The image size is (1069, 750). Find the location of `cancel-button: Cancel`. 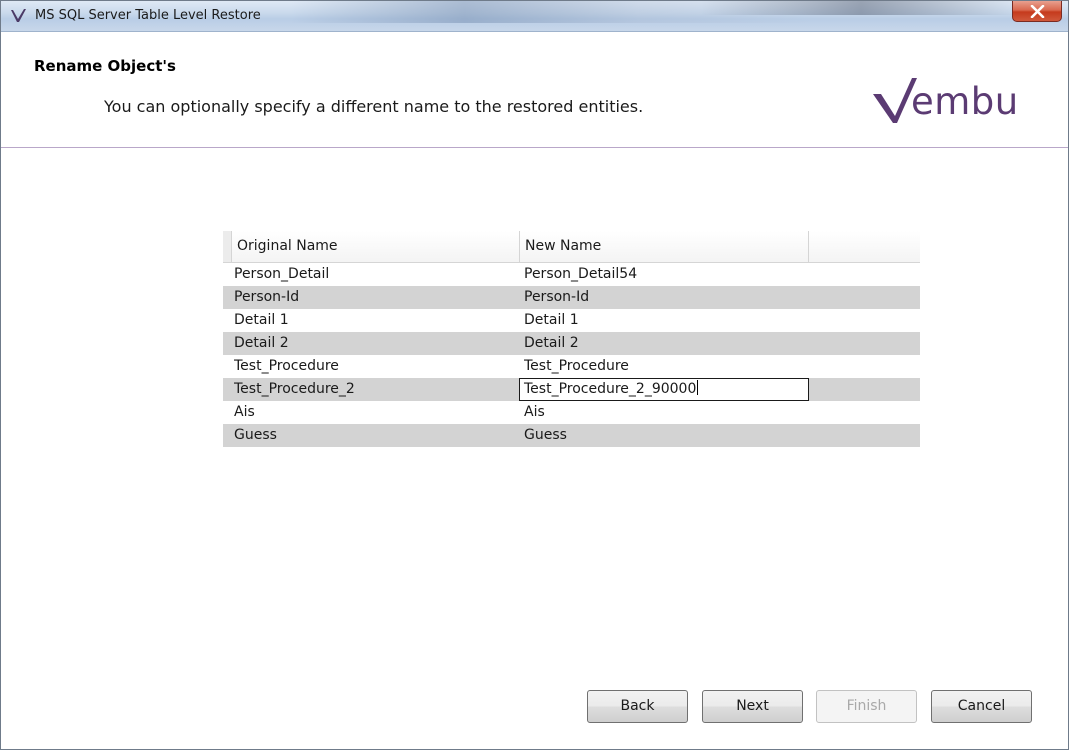

cancel-button: Cancel is located at coordinates (981, 706).